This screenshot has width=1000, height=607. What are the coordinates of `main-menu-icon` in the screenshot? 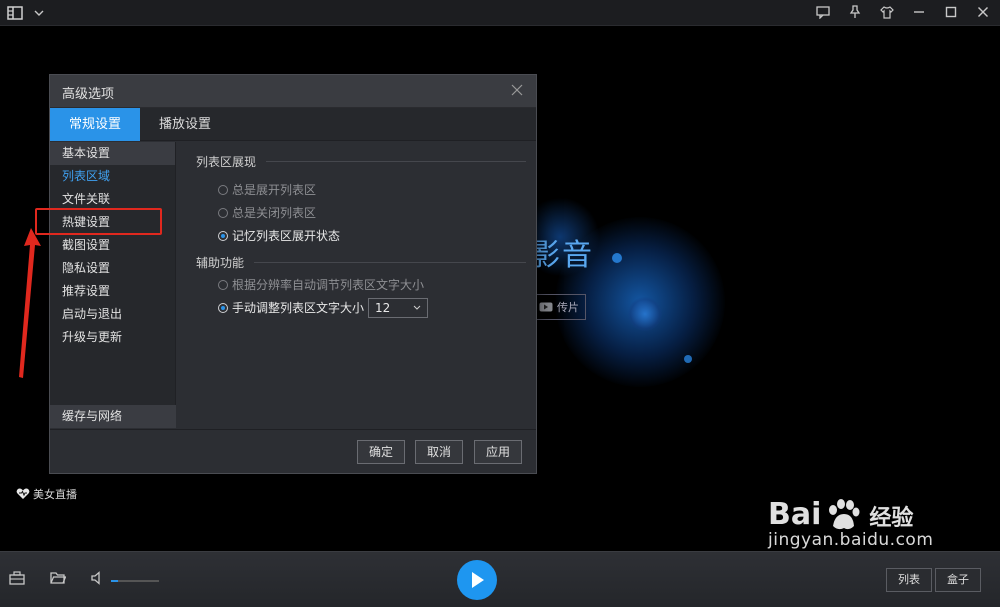 It's located at (15, 13).